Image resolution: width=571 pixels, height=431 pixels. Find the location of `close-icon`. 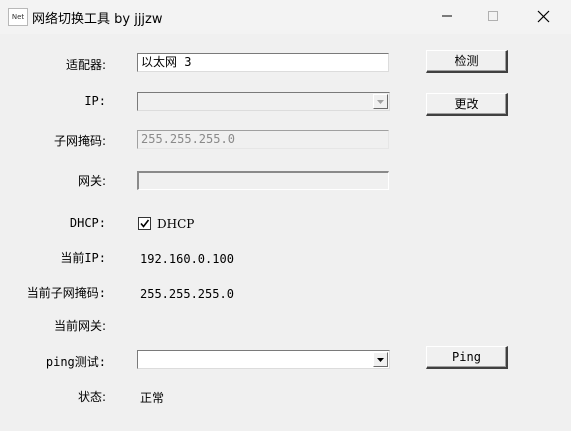

close-icon is located at coordinates (543, 16).